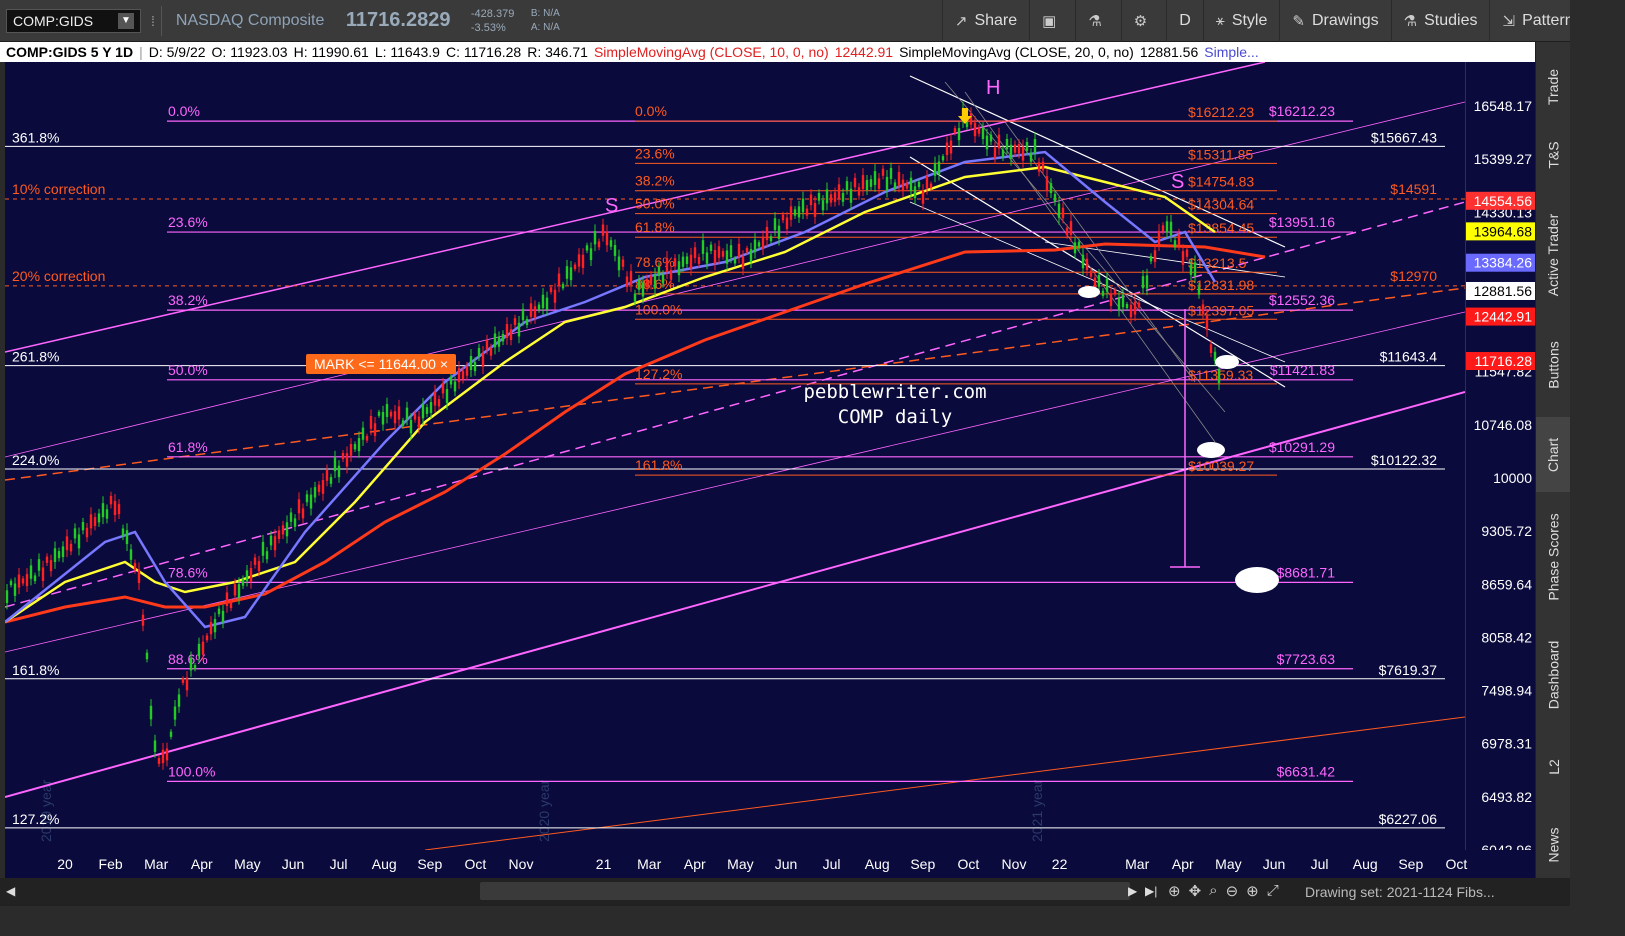 The width and height of the screenshot is (1625, 936). Describe the element at coordinates (444, 364) in the screenshot. I see `close-icon: ×` at that location.